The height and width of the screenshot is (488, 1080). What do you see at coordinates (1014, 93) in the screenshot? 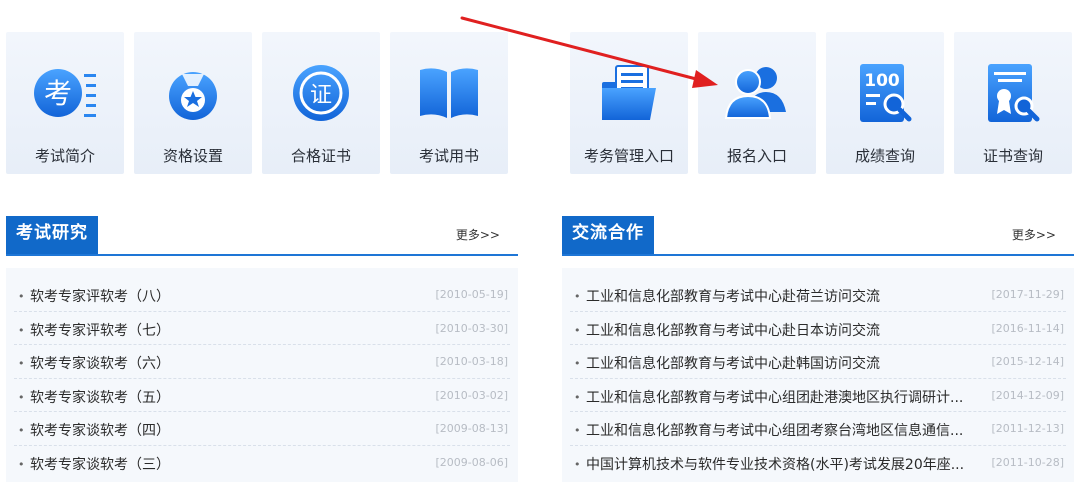
I see `certificate-search-icon` at bounding box center [1014, 93].